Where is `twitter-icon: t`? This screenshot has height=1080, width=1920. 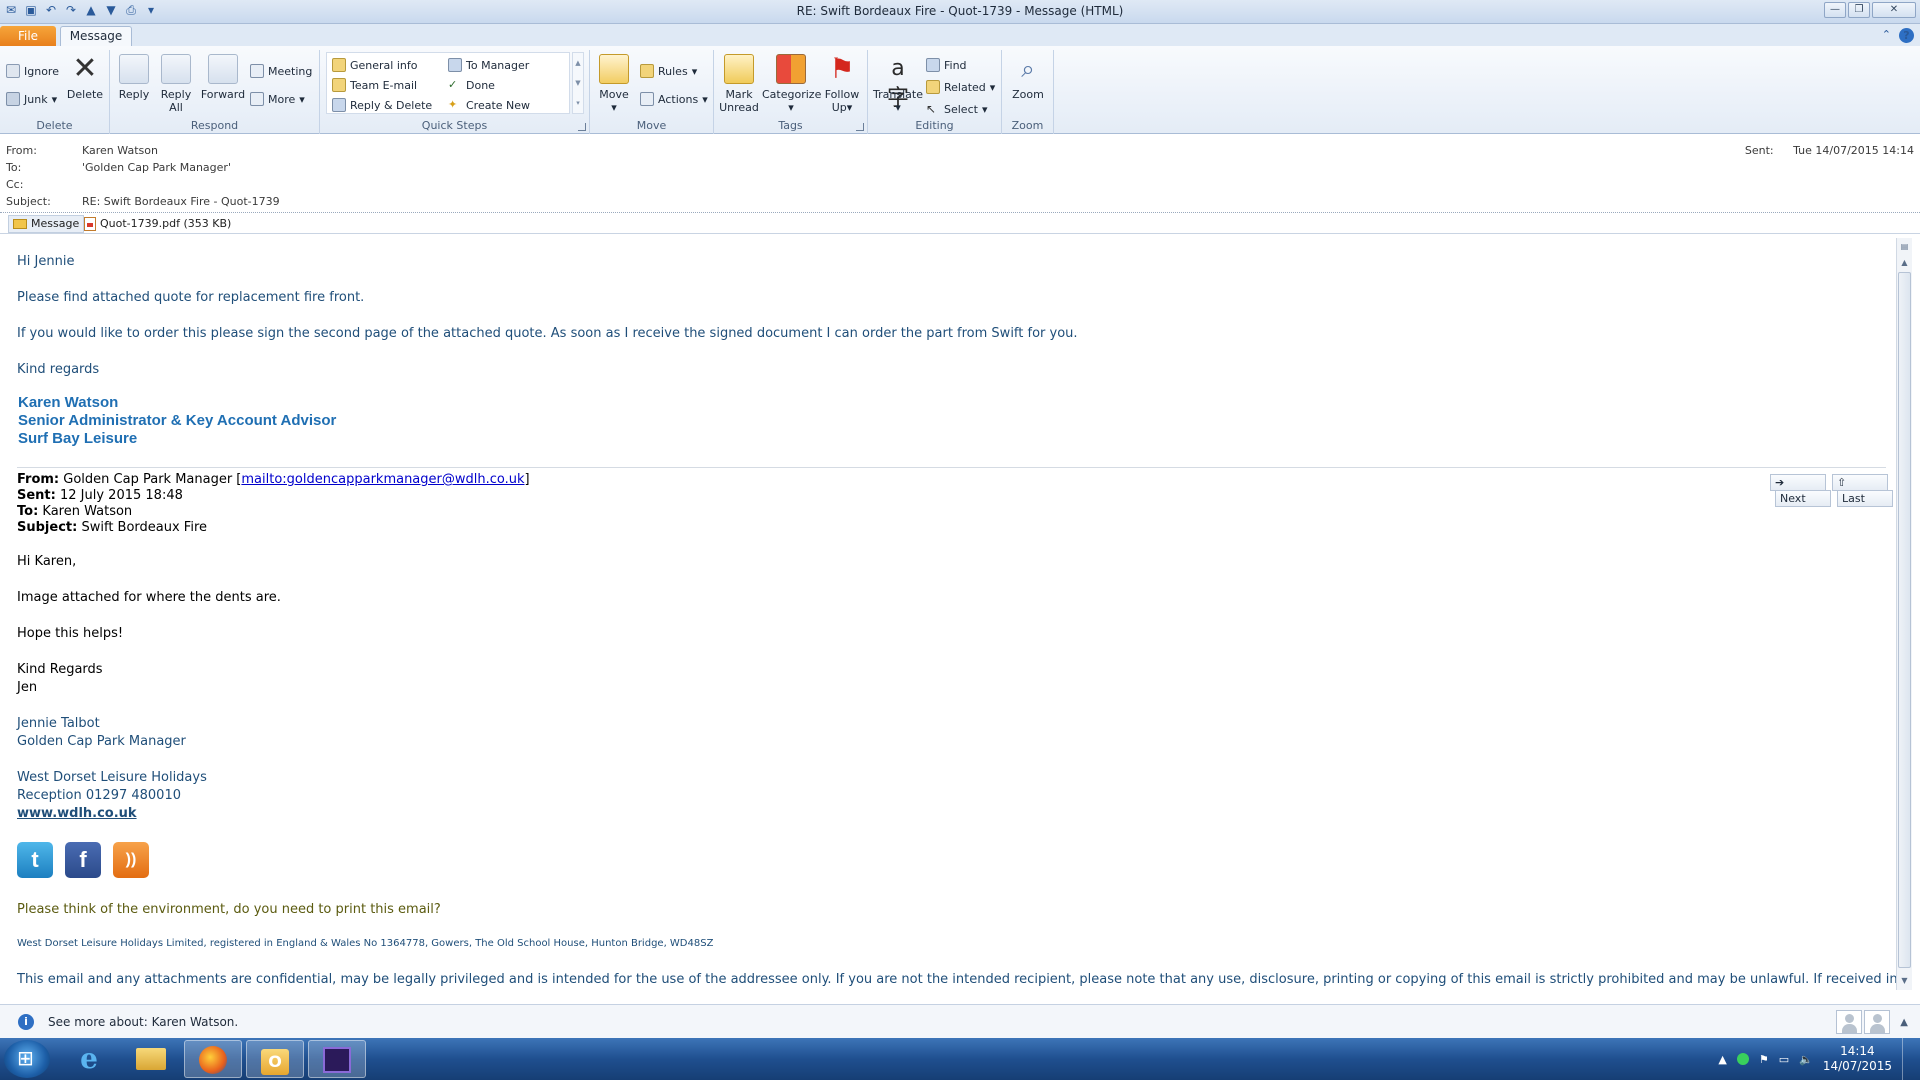
twitter-icon: t is located at coordinates (35, 860).